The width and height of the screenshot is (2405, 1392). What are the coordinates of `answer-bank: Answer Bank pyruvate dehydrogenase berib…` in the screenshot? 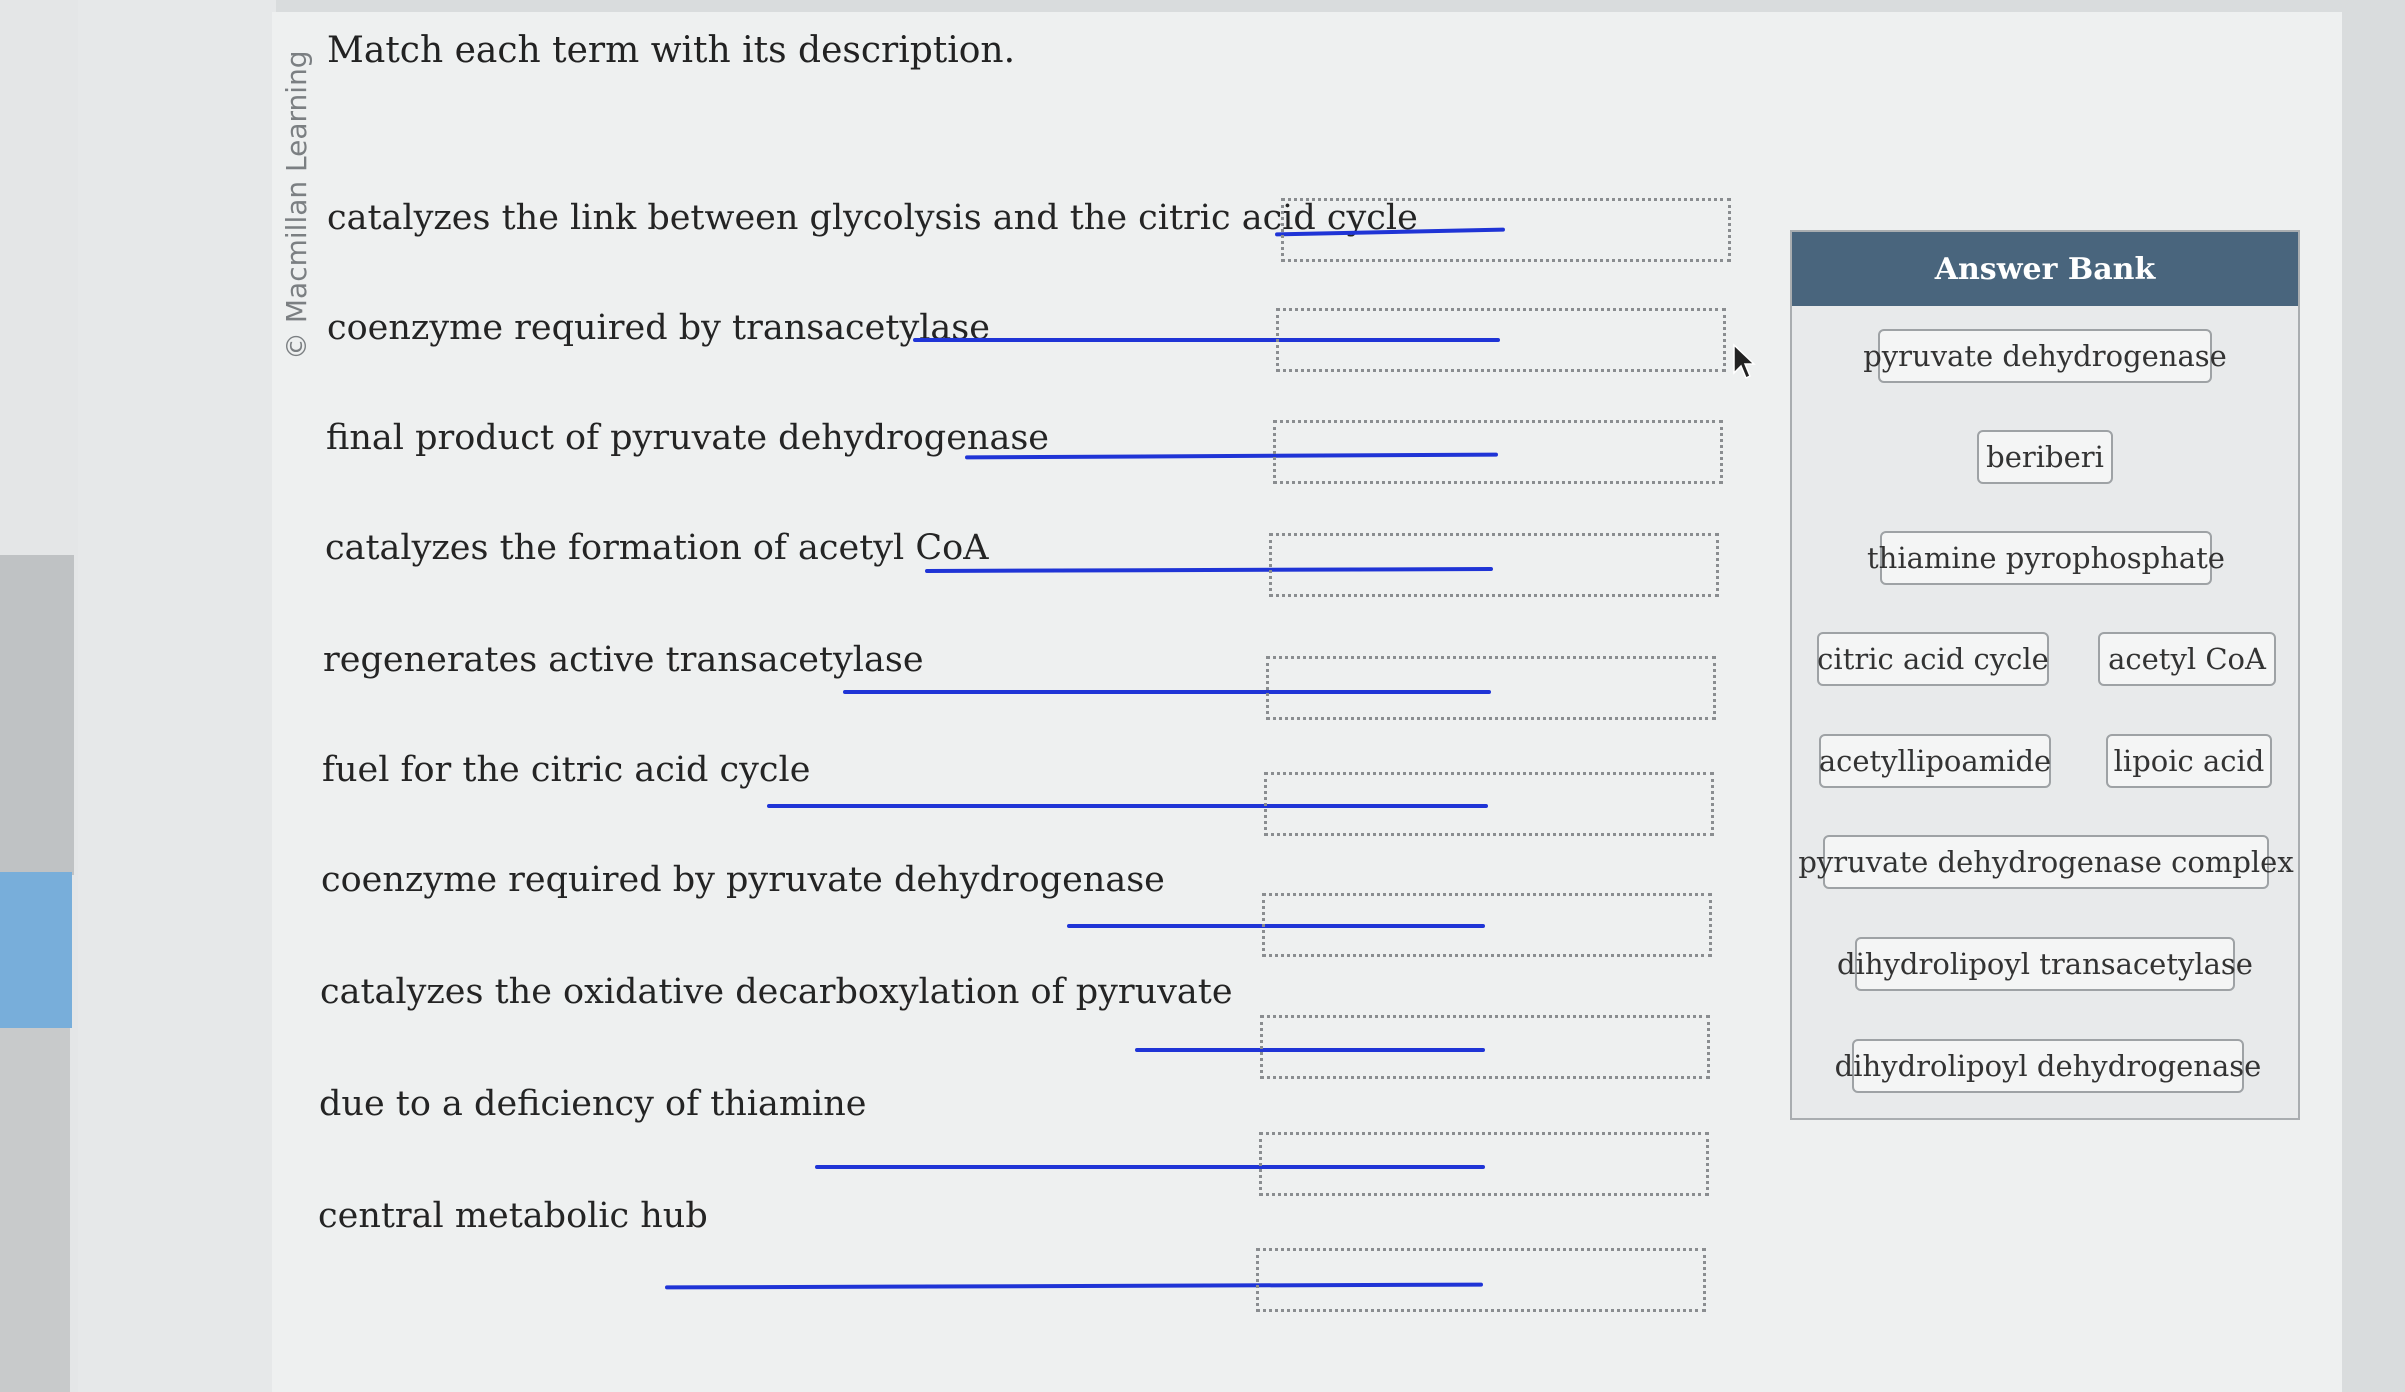 It's located at (2045, 675).